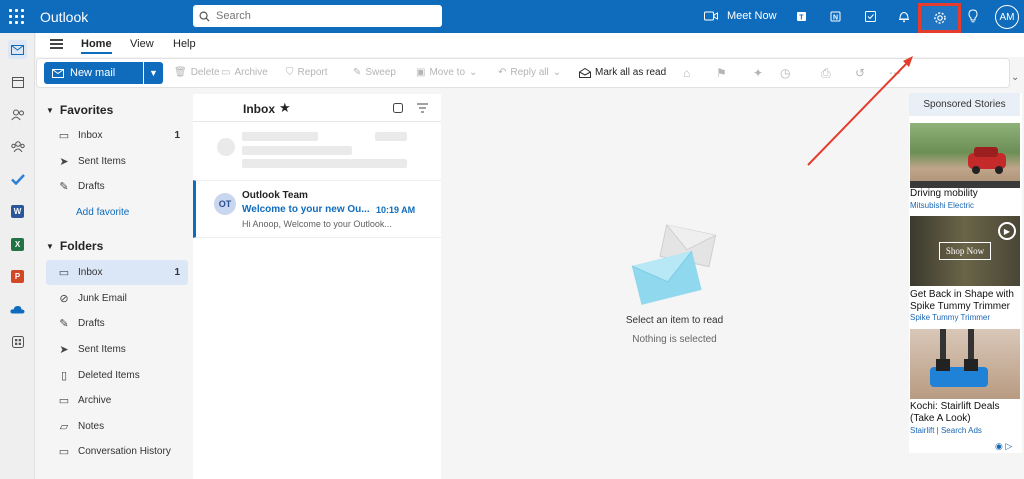 The image size is (1024, 479). I want to click on ad-image-car, so click(965, 155).